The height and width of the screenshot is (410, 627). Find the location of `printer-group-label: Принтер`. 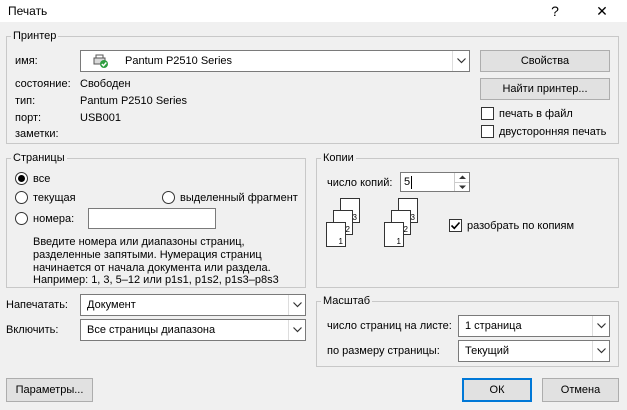

printer-group-label: Принтер is located at coordinates (35, 36).